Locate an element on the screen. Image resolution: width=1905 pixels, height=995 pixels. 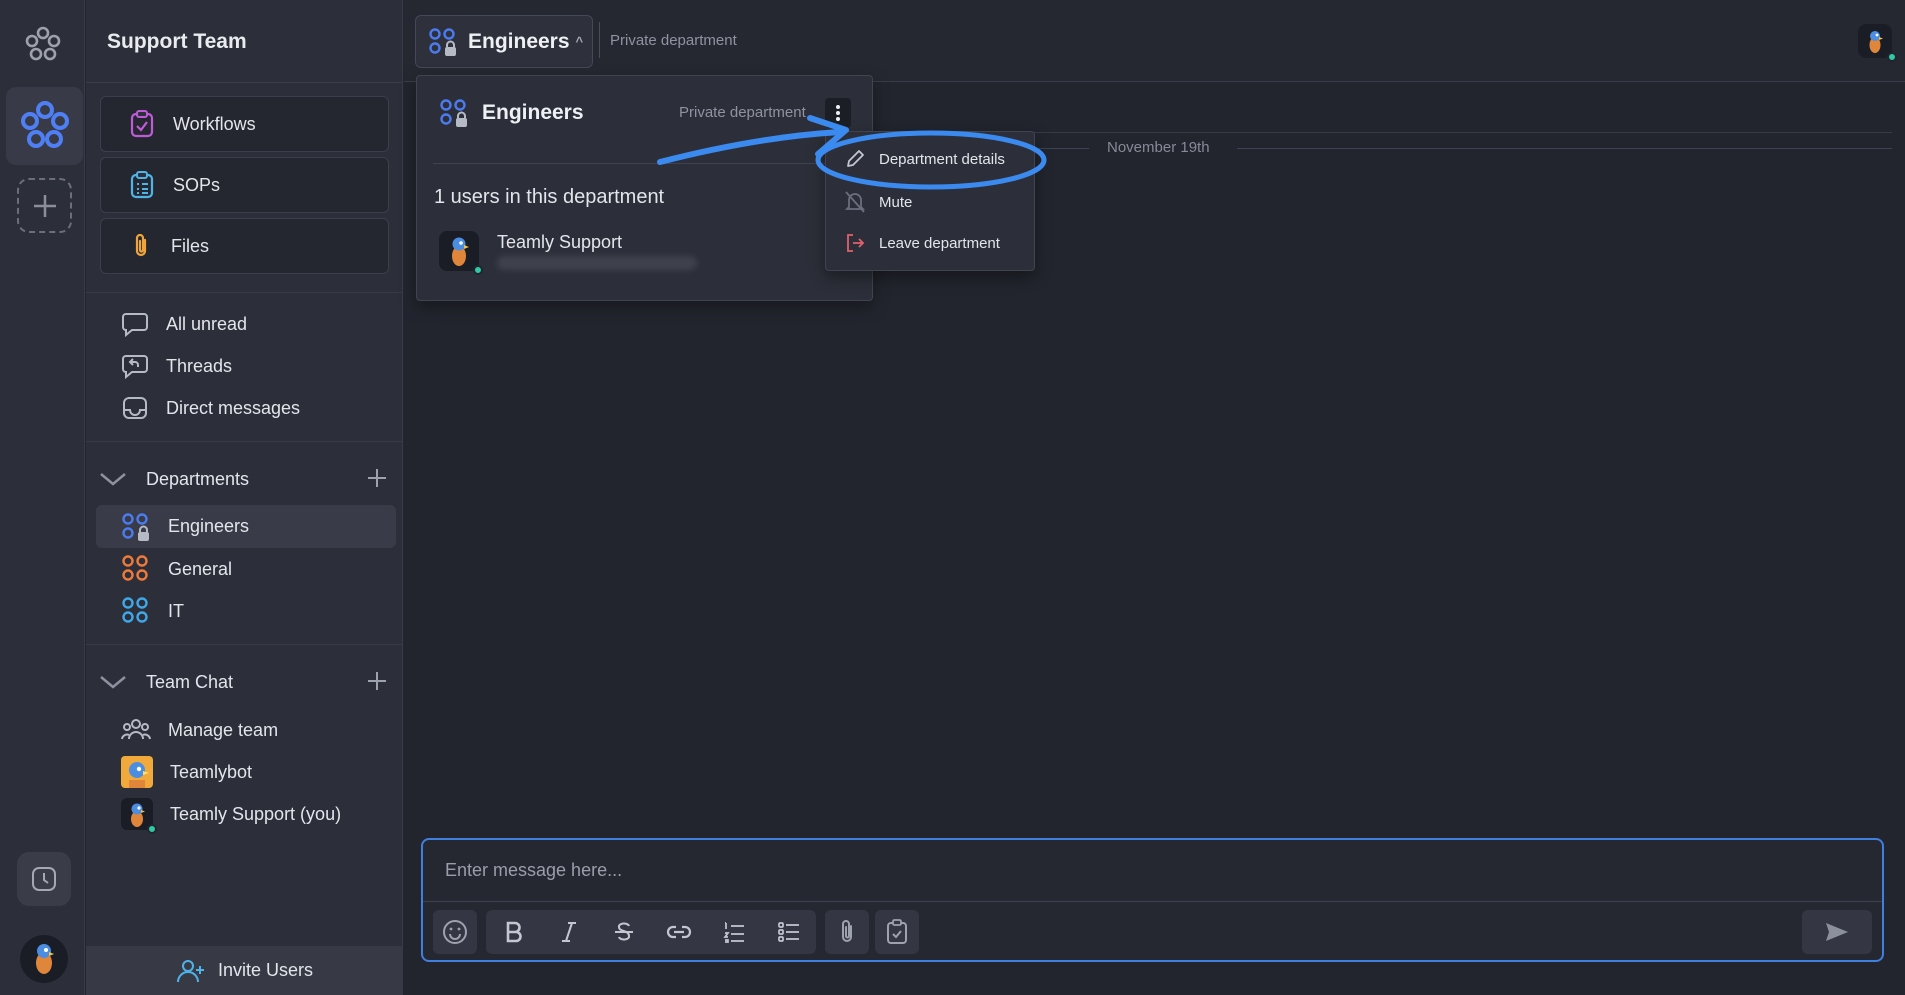
add-workspace-button is located at coordinates (44, 205).